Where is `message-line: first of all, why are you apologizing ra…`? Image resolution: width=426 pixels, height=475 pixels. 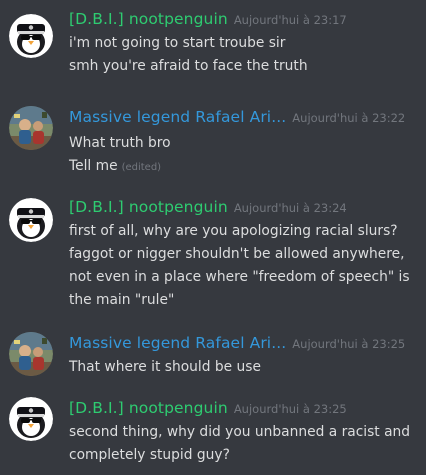 message-line: first of all, why are you apologizing ra… is located at coordinates (233, 231).